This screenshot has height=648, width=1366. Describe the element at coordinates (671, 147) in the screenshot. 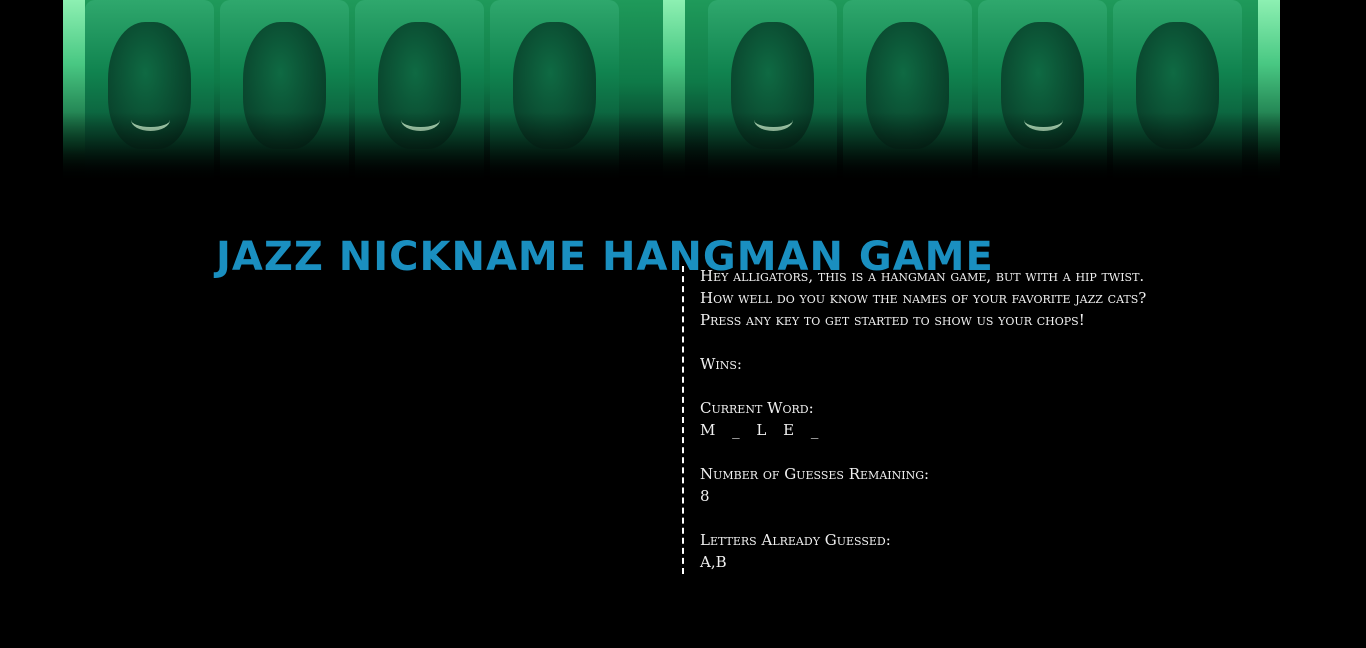

I see `banner-fade` at that location.